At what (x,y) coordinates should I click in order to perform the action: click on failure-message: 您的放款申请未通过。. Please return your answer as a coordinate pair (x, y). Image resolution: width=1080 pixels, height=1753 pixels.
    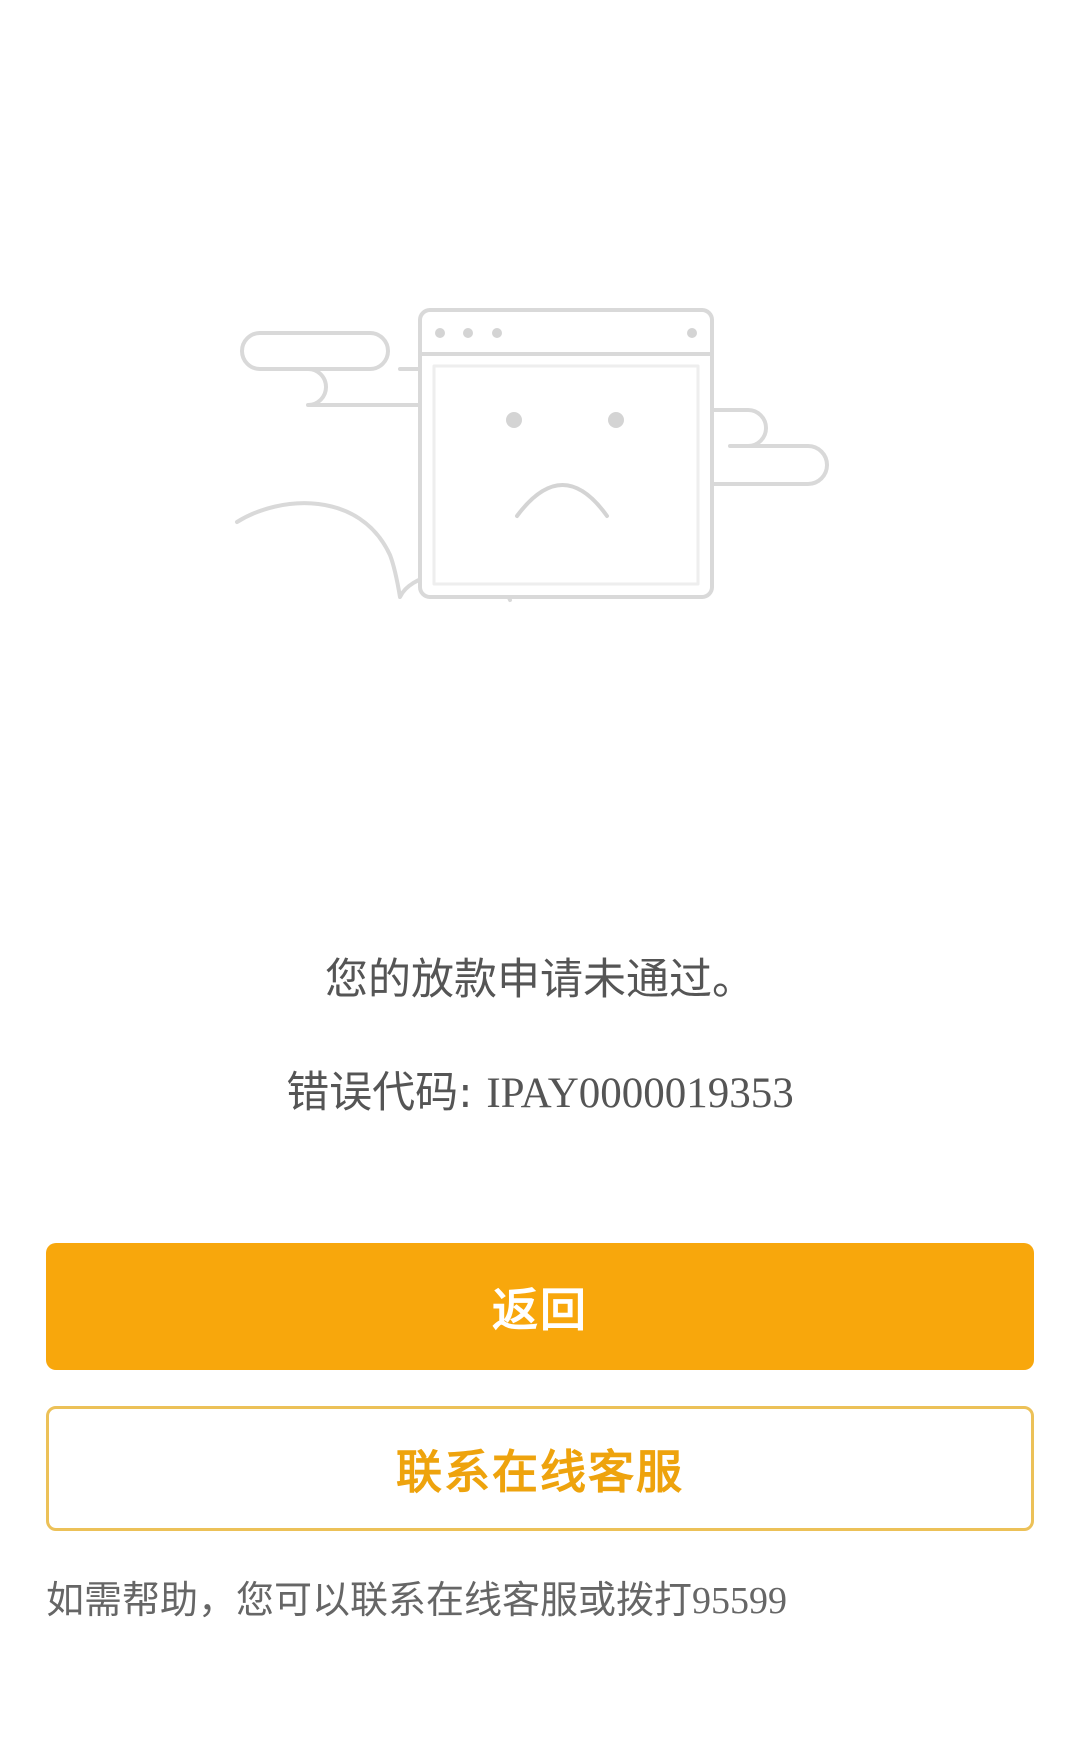
    Looking at the image, I should click on (540, 980).